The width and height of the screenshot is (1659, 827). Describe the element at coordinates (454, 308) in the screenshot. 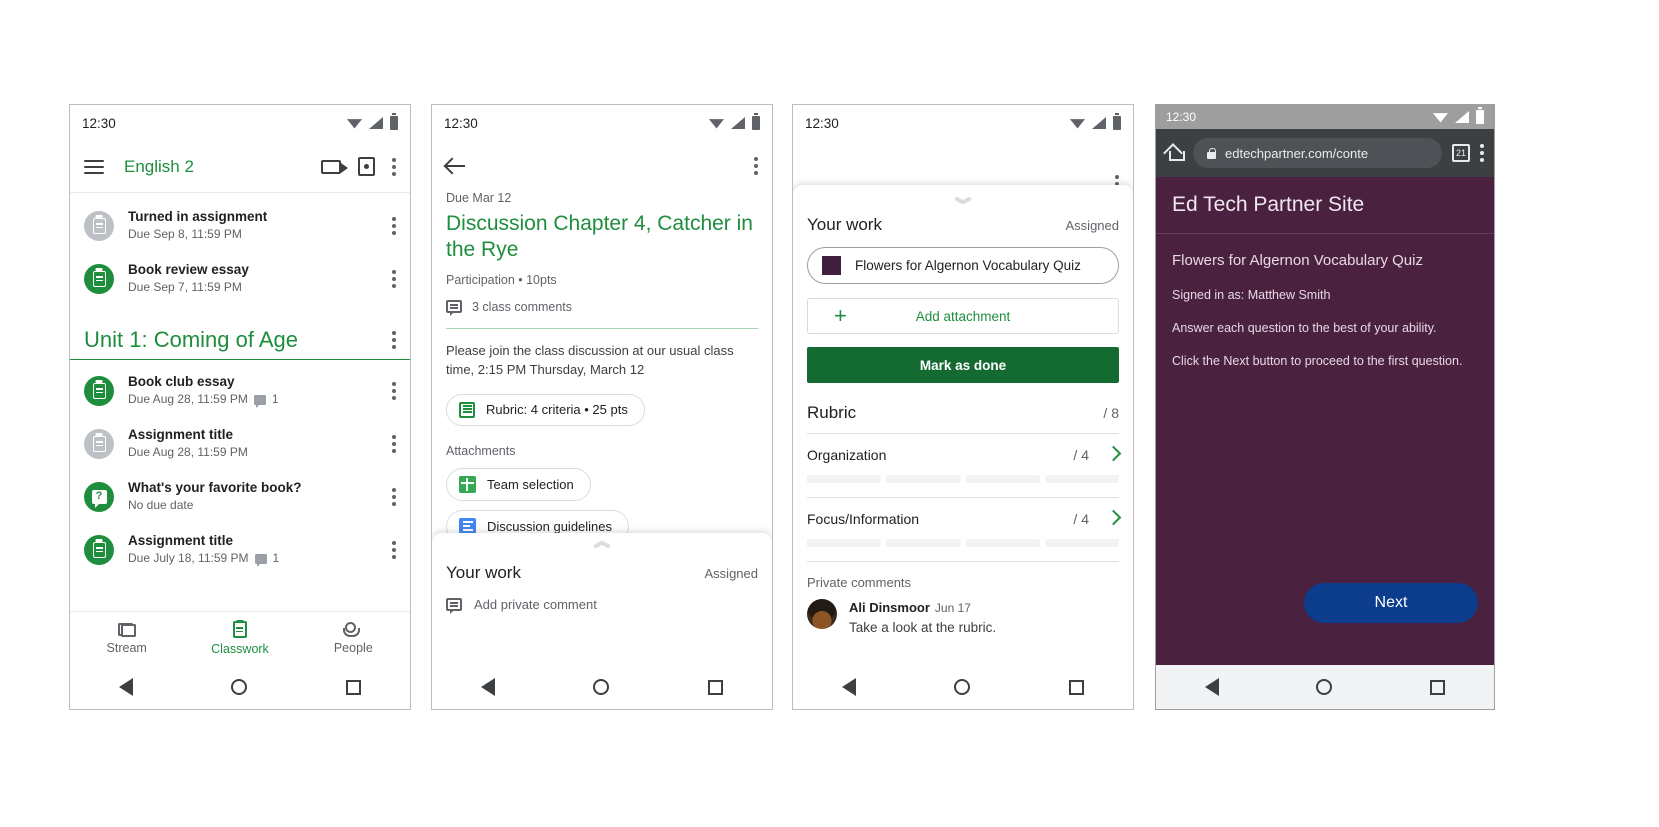

I see `comment-icon` at that location.